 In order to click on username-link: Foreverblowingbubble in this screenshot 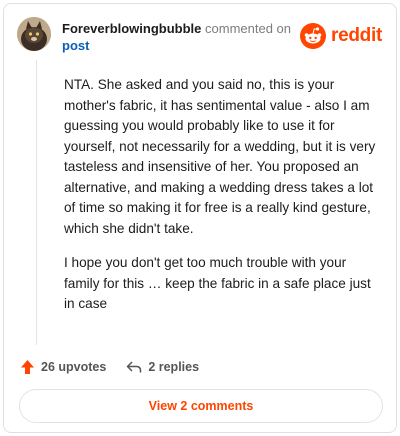, I will do `click(131, 28)`.